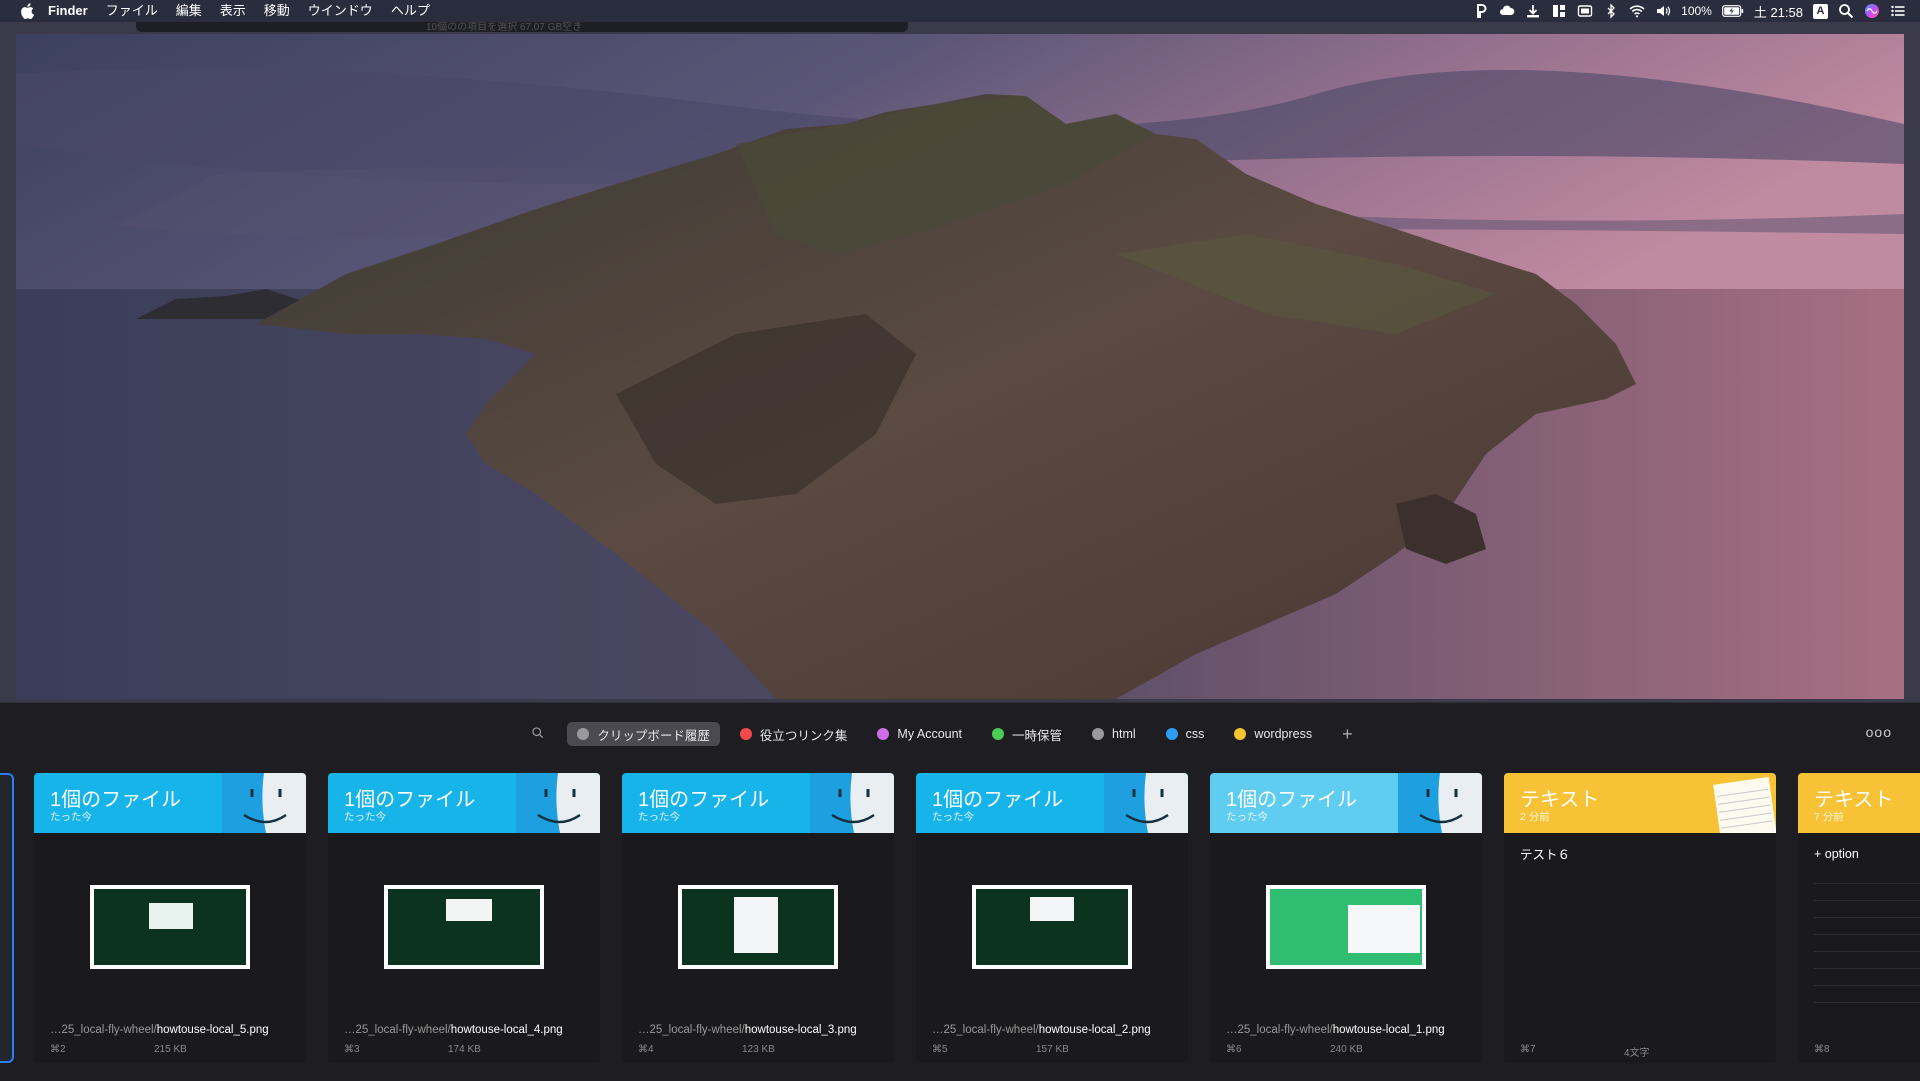 The image size is (1920, 1081). I want to click on file-path: …25_local-fly-wheel/howtouse-local_2.png, so click(1041, 1030).